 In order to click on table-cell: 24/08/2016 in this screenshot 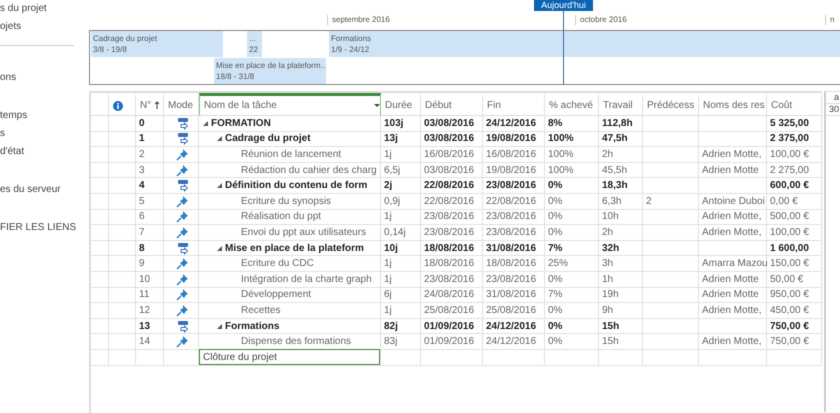, I will do `click(452, 296)`.